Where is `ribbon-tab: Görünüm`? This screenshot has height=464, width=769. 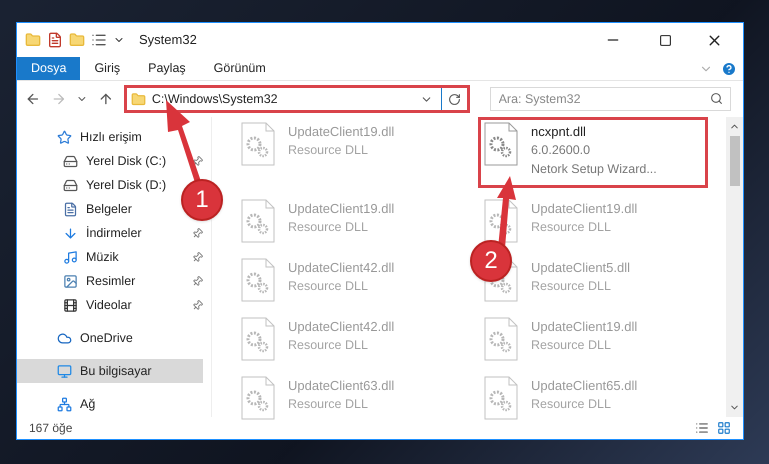
ribbon-tab: Görünüm is located at coordinates (240, 68).